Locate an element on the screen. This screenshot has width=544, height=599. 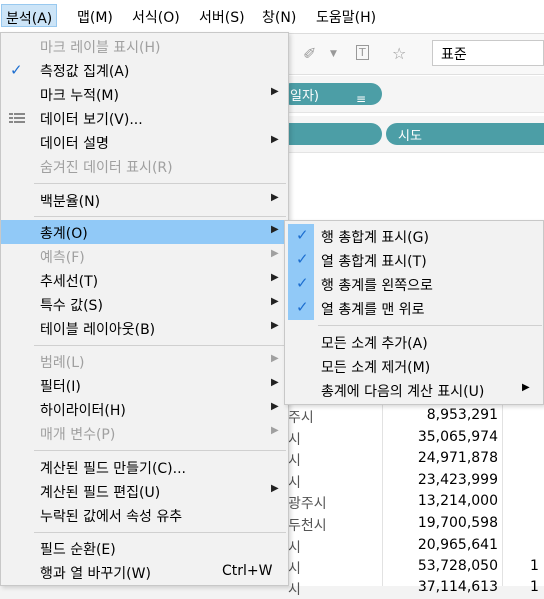
row-value: 24,971,878 is located at coordinates (457, 458).